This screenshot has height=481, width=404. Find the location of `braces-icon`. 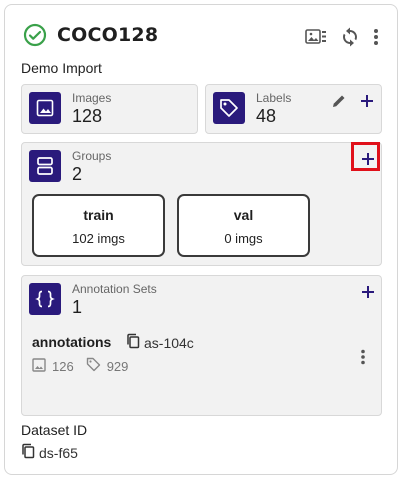

braces-icon is located at coordinates (45, 299).